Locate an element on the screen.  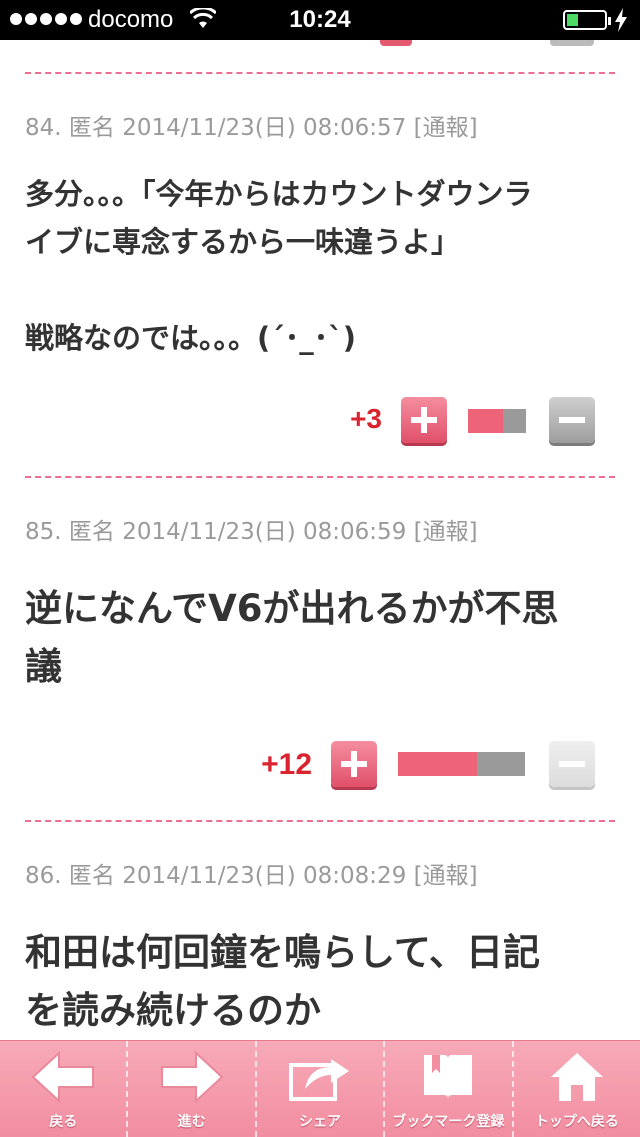
bookmark-button: ブックマーク登録 is located at coordinates (449, 1089).